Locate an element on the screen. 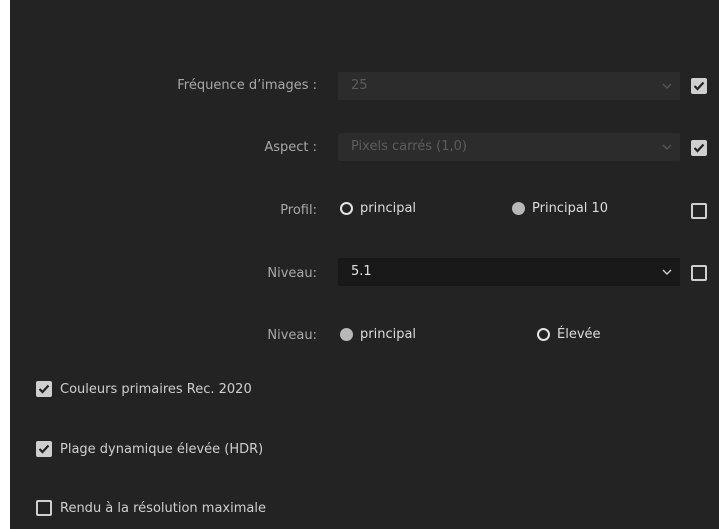 The width and height of the screenshot is (719, 529). option-rec2020: Couleurs primaires Rec. 2020 is located at coordinates (144, 389).